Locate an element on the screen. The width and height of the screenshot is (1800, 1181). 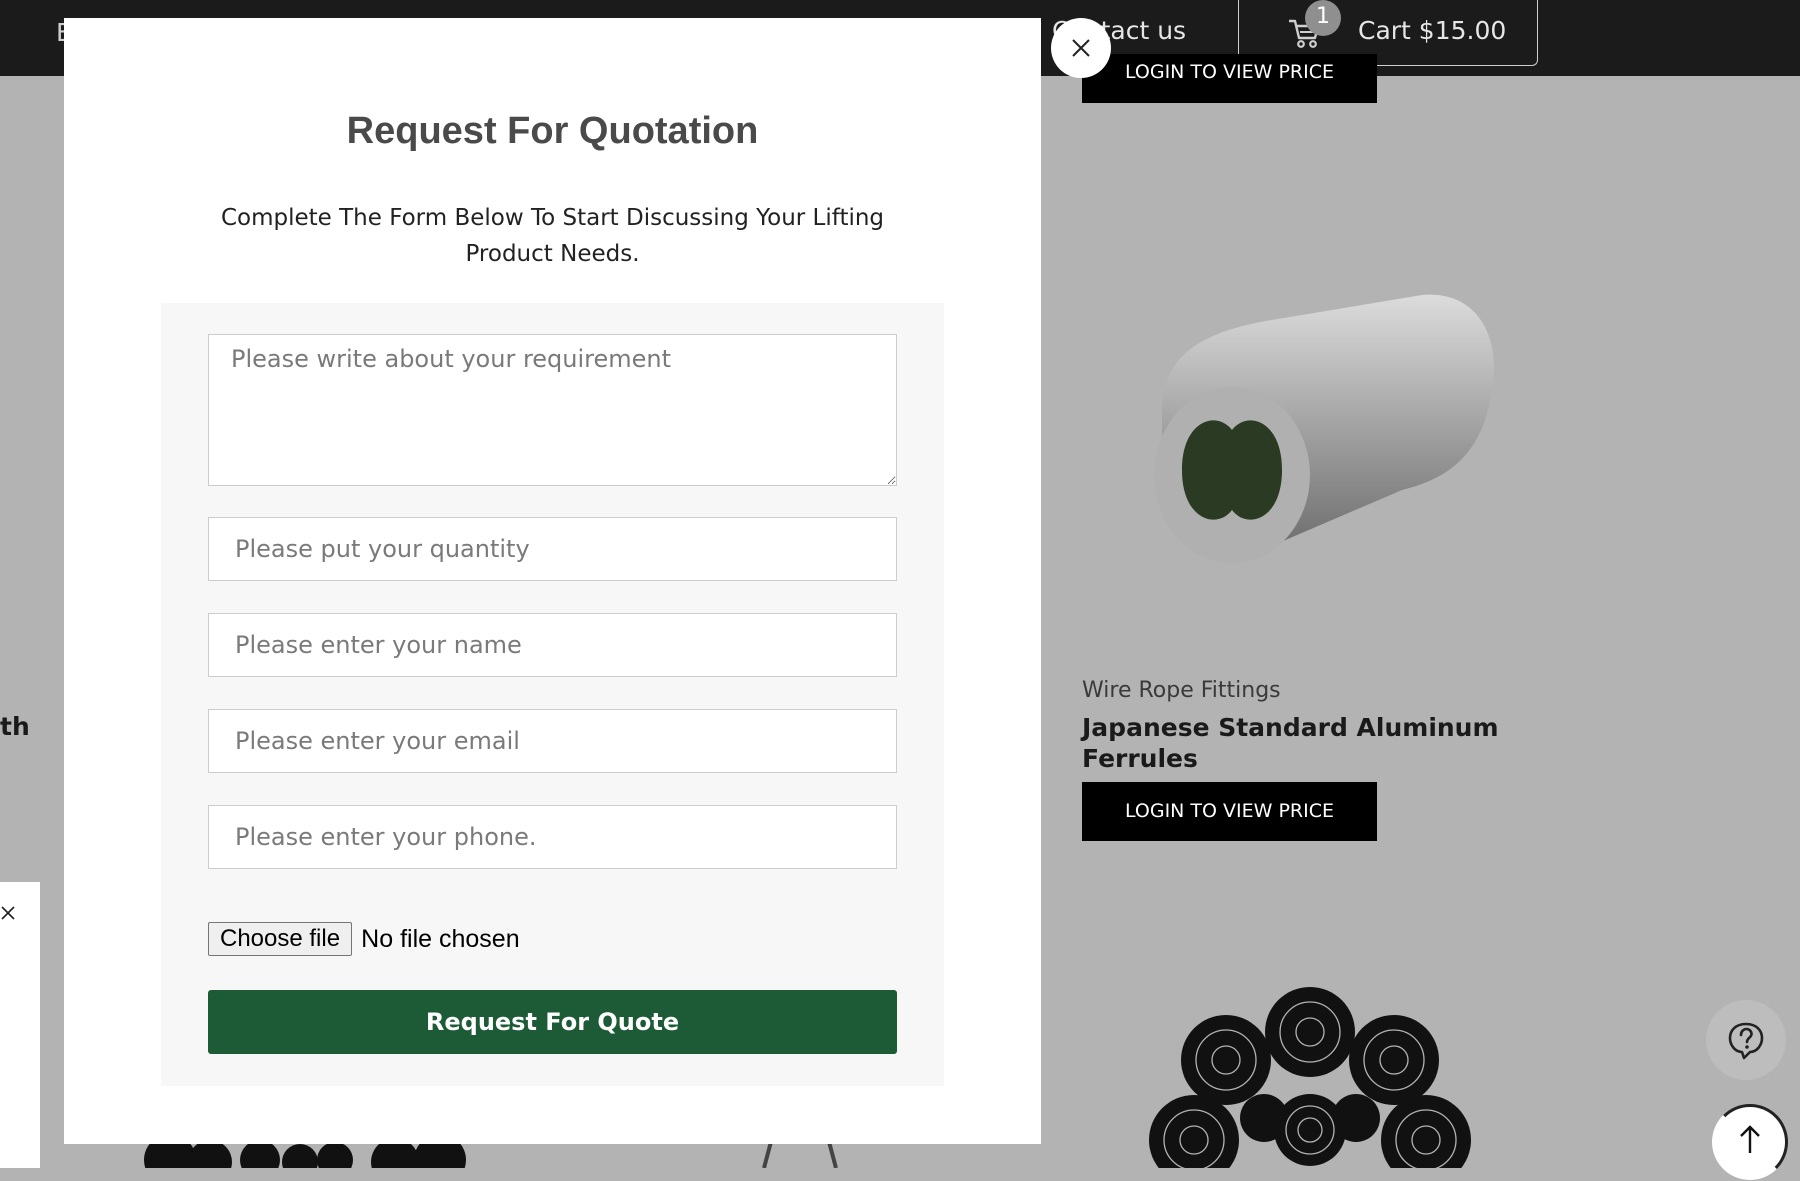
help-button is located at coordinates (1746, 1040).